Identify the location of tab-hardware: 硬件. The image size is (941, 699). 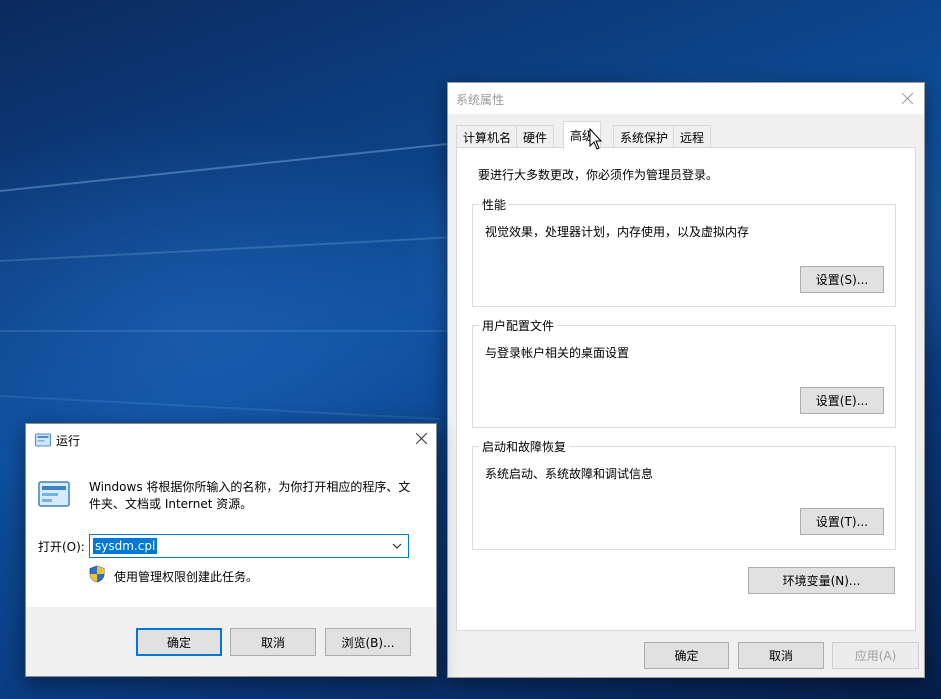
(535, 136).